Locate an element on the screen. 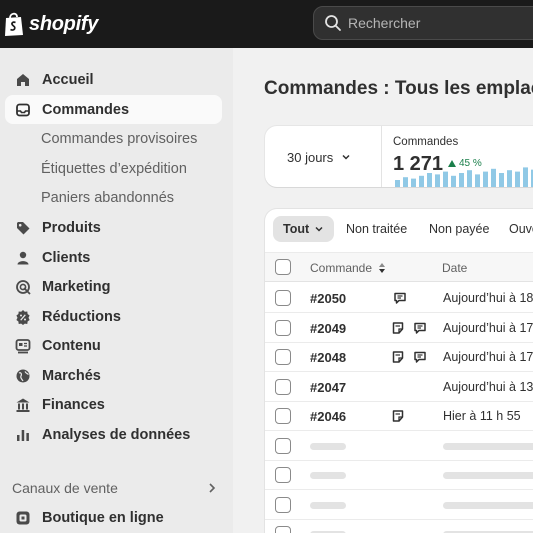  sales-channels-label: Canaux de vente is located at coordinates (65, 488).